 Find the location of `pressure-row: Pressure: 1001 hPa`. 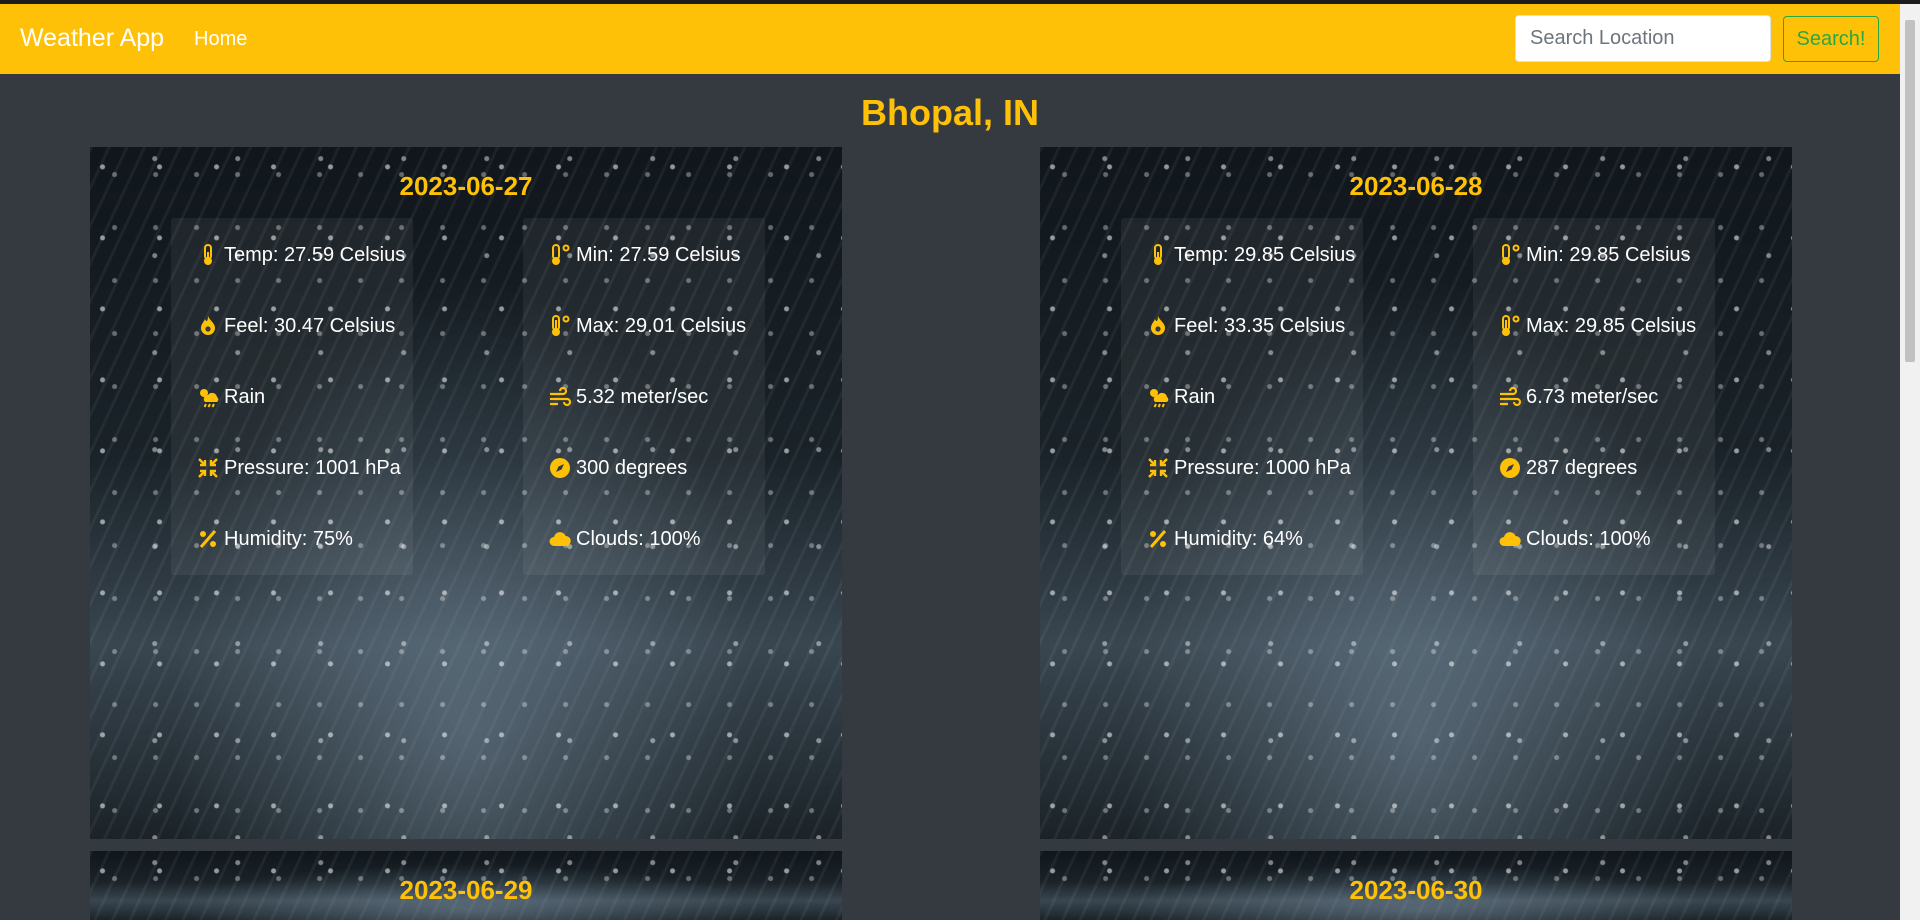

pressure-row: Pressure: 1001 hPa is located at coordinates (298, 468).